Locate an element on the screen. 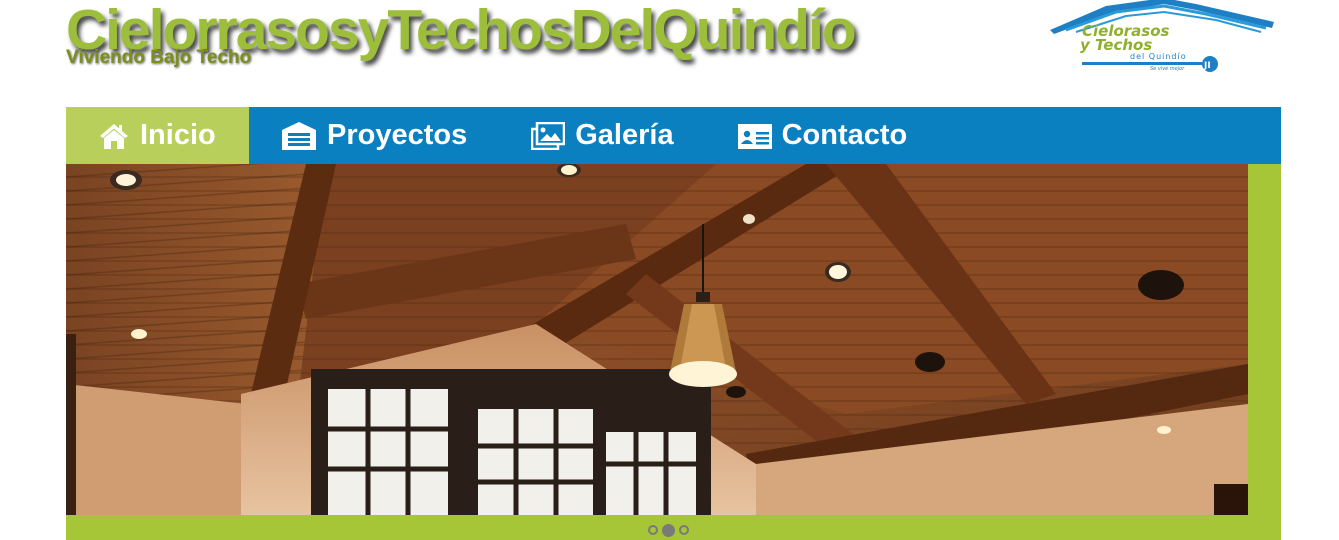 Image resolution: width=1339 pixels, height=540 pixels. svg-text: JI is located at coordinates (1207, 66).